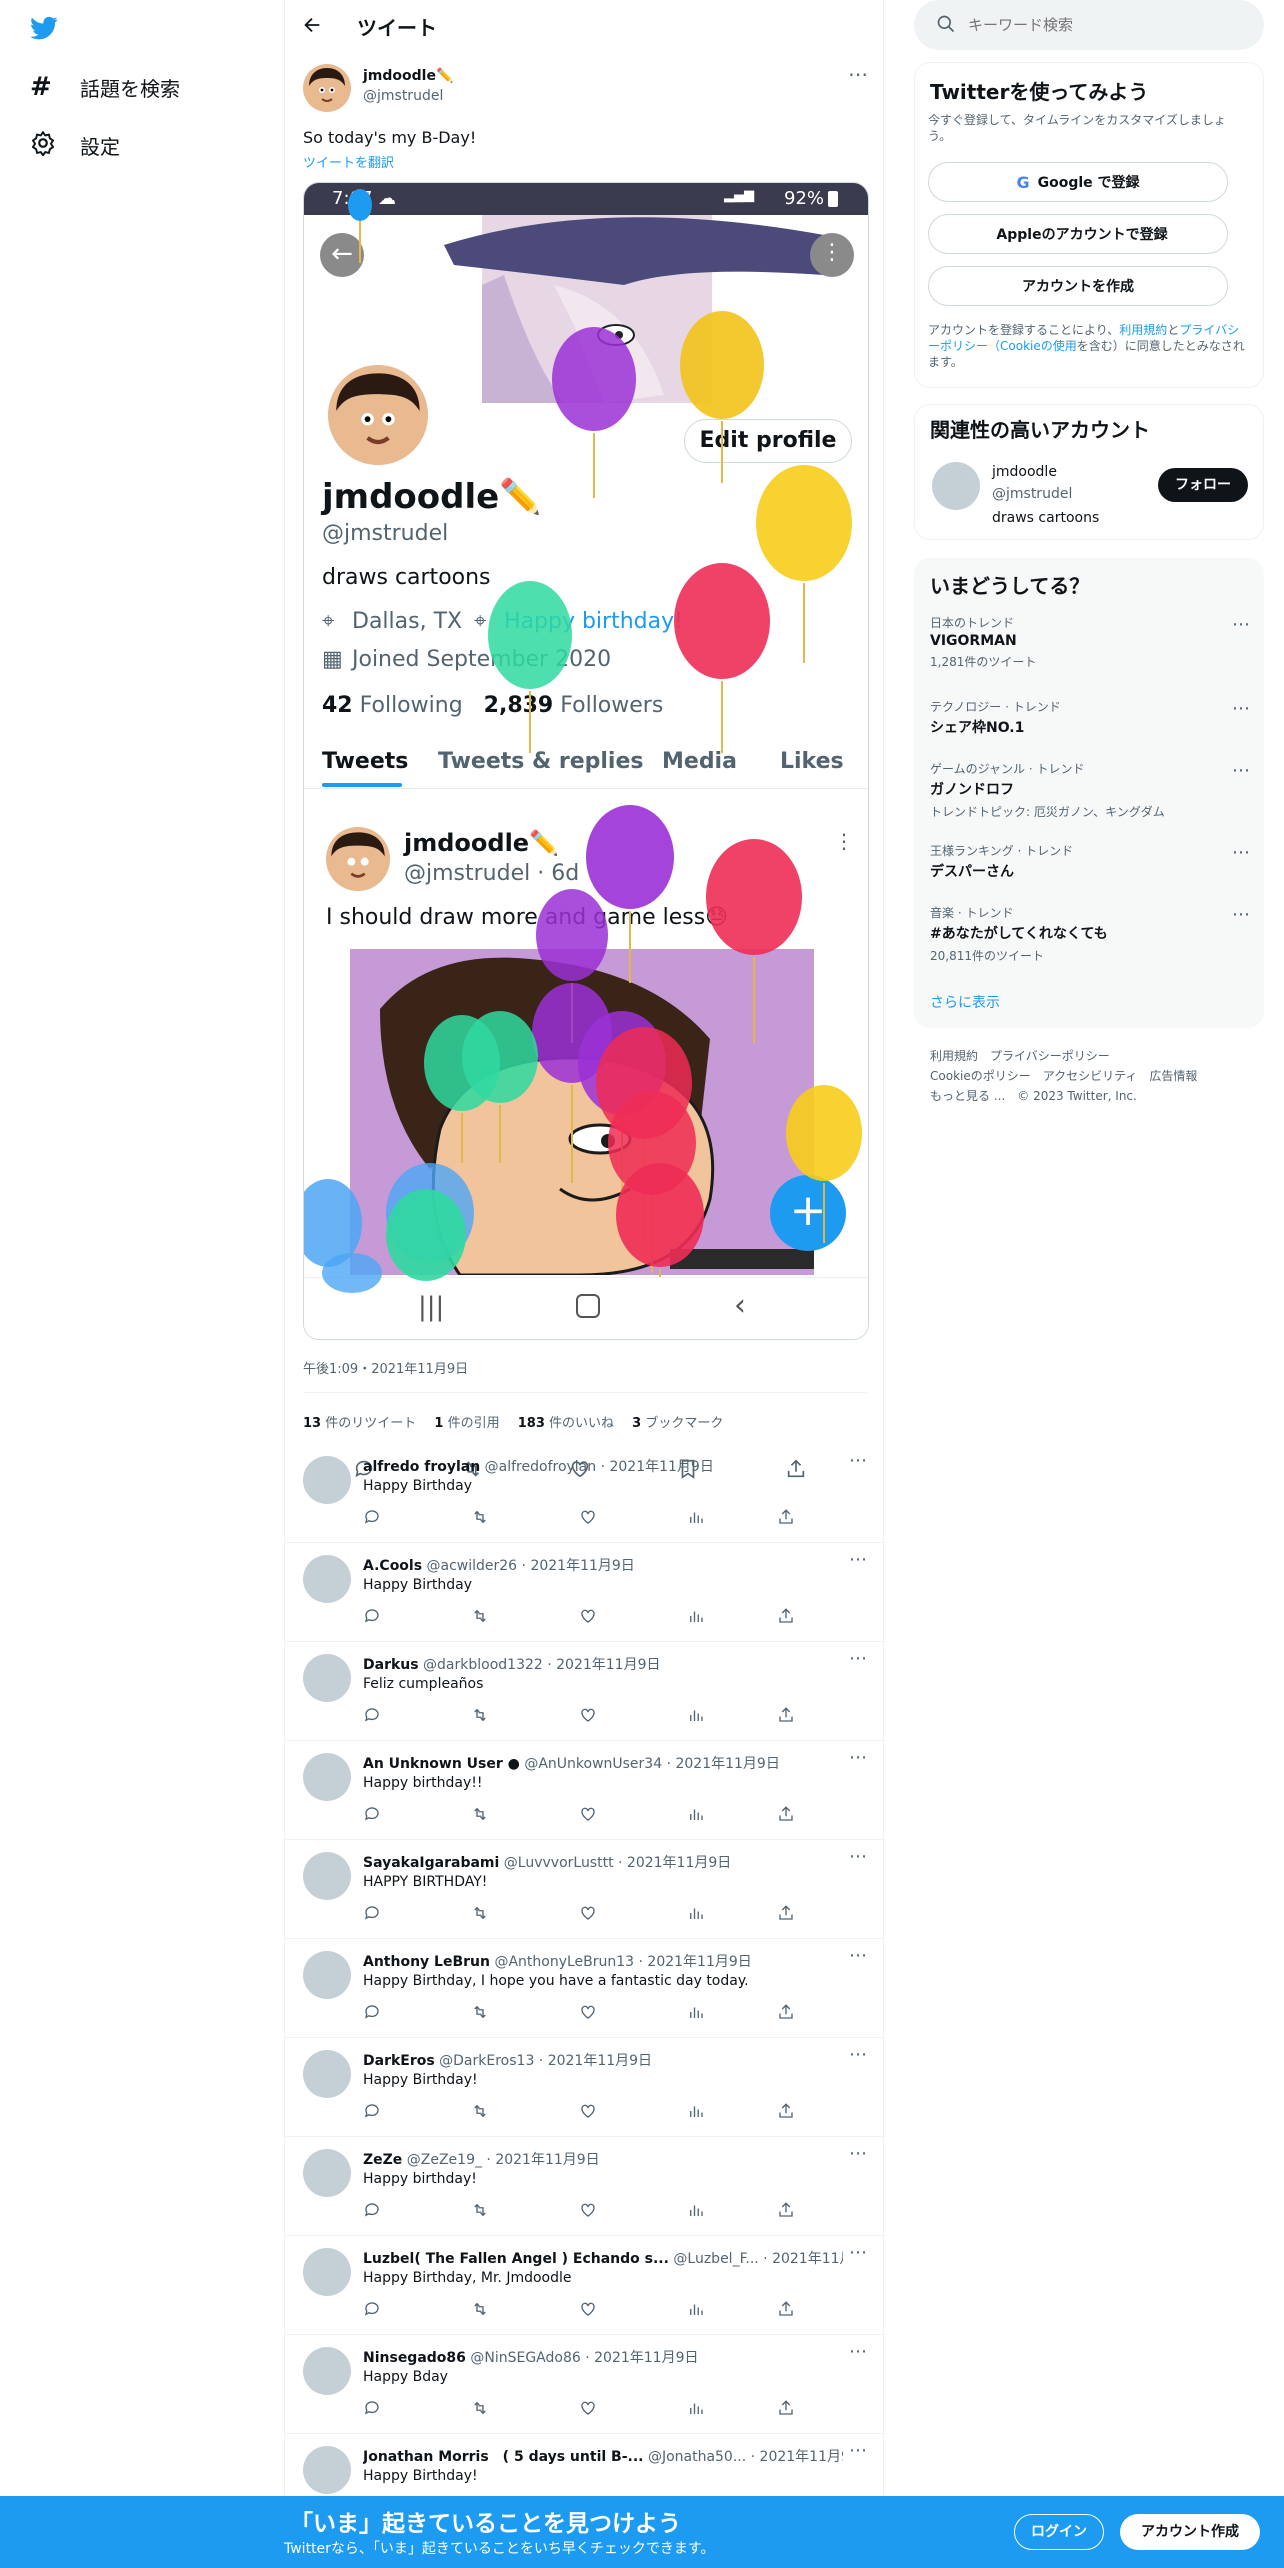  I want to click on likes-label: 件のいいね, so click(581, 1423).